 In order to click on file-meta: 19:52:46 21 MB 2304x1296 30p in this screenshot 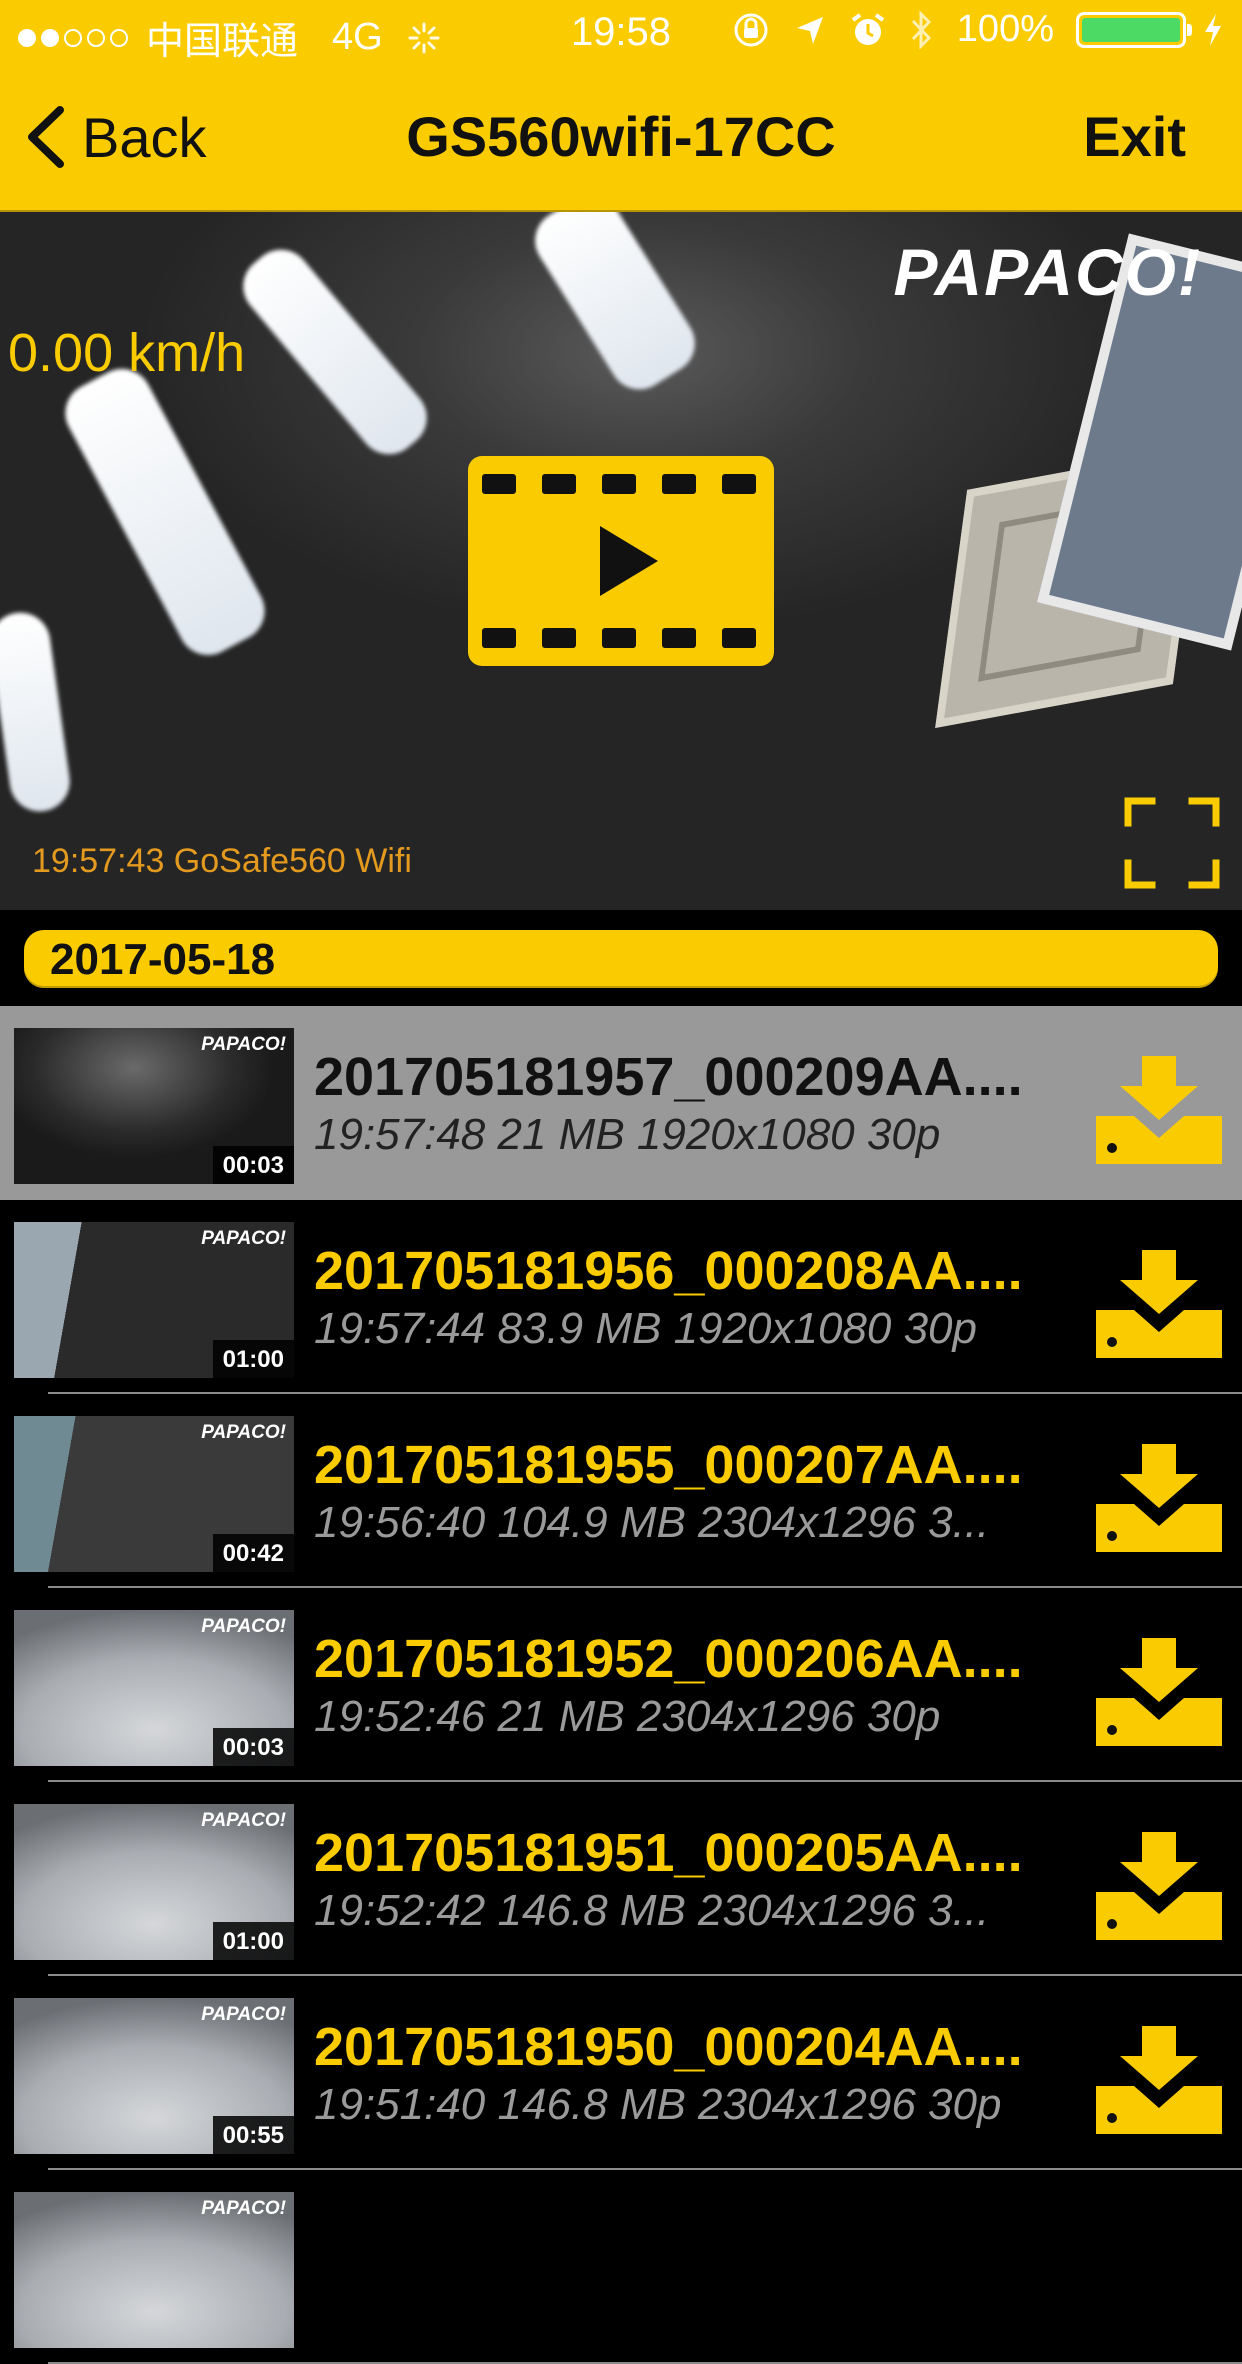, I will do `click(627, 1716)`.